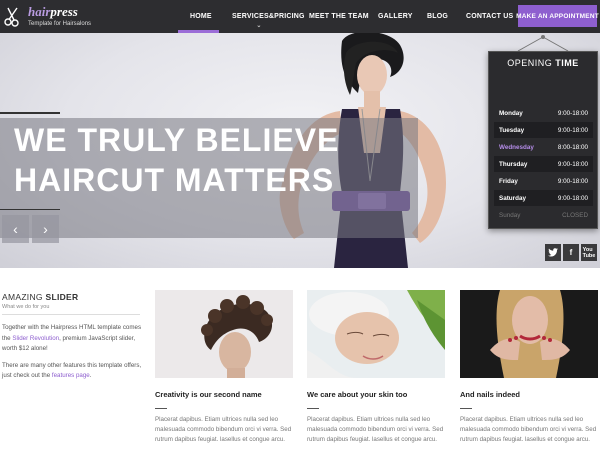  Describe the element at coordinates (490, 394) in the screenshot. I see `card-title: And nails indeed` at that location.